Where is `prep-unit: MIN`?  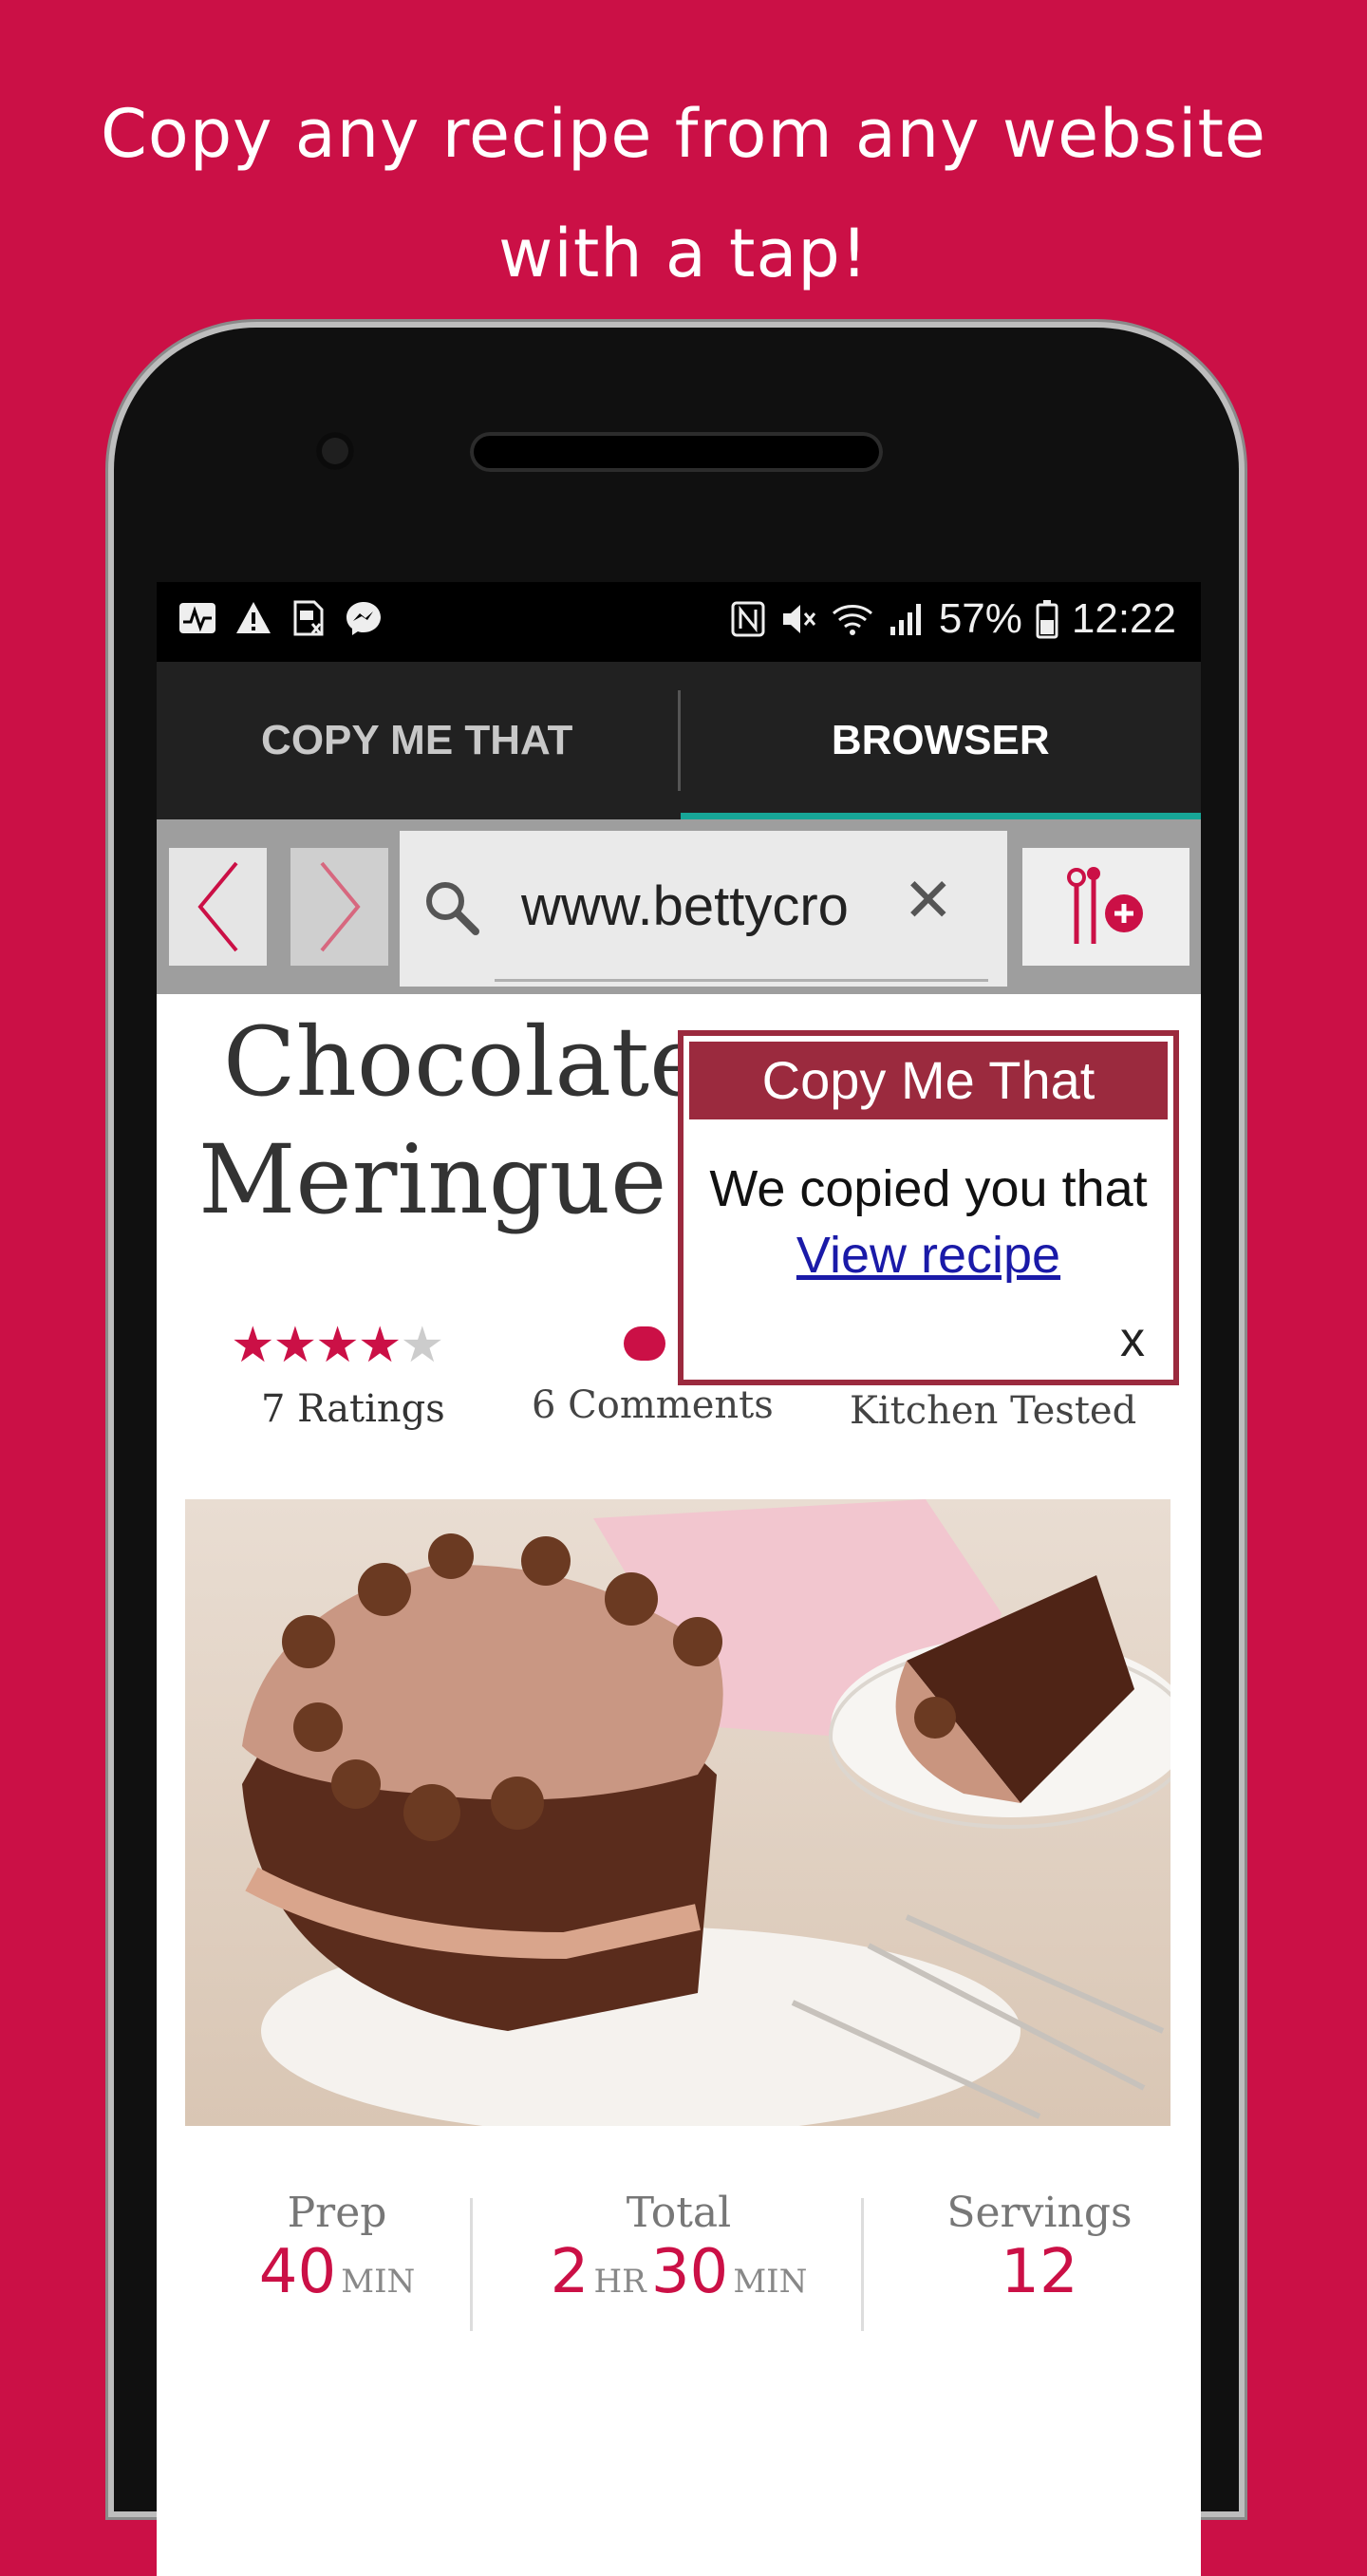 prep-unit: MIN is located at coordinates (378, 2282).